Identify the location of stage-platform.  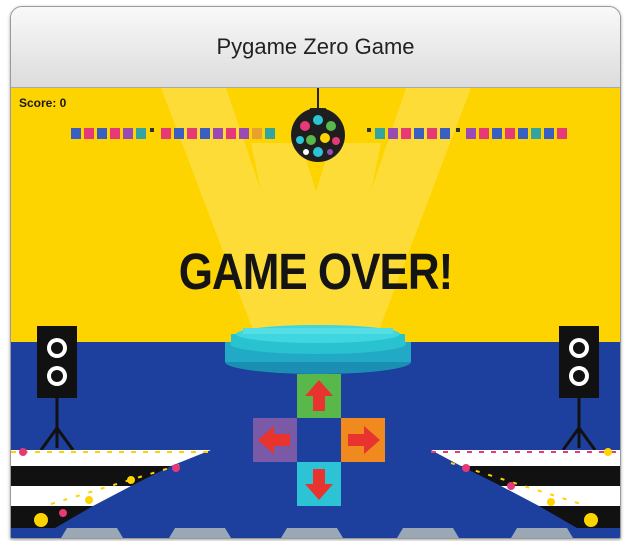
(318, 349).